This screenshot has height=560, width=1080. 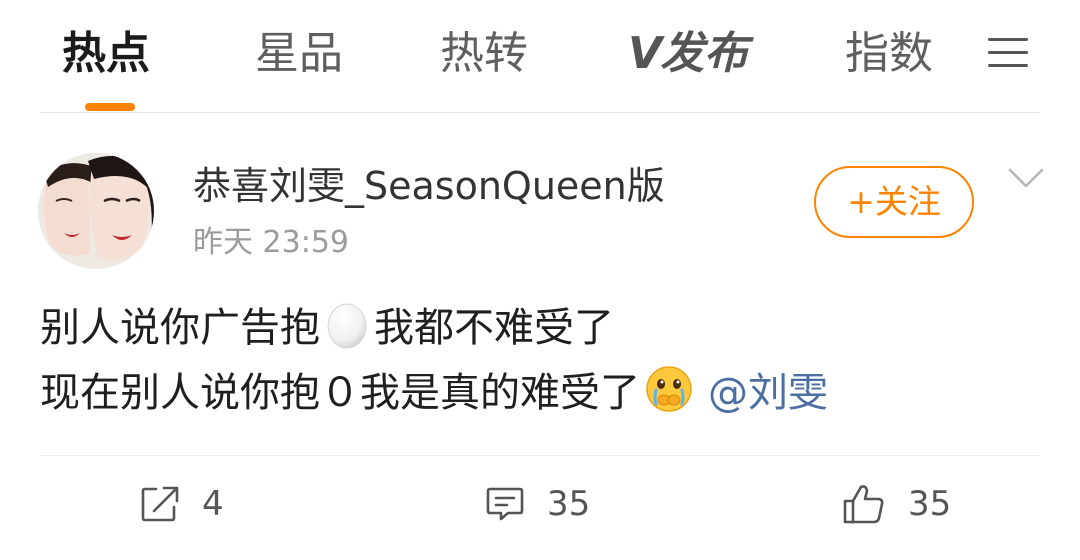 What do you see at coordinates (180, 328) in the screenshot?
I see `post-text-segment: 别人说你广告抱` at bounding box center [180, 328].